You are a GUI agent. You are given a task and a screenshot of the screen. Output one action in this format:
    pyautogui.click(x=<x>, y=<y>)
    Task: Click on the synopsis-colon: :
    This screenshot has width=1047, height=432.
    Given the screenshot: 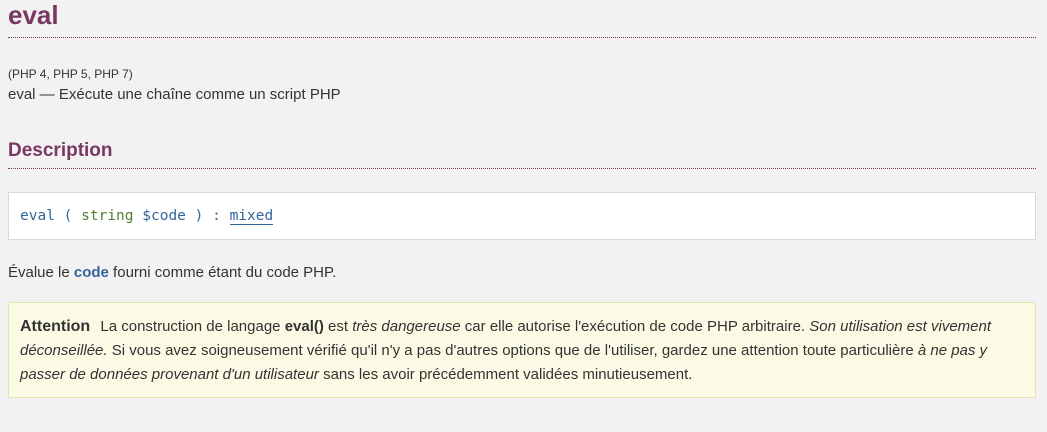 What is the action you would take?
    pyautogui.click(x=216, y=216)
    